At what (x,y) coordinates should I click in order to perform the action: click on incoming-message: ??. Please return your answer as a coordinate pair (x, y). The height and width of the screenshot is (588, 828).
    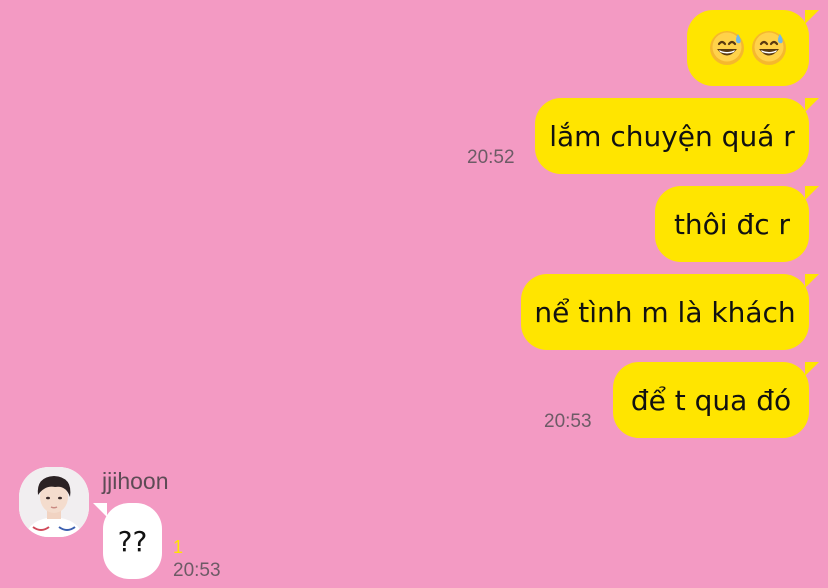
    Looking at the image, I should click on (127, 541).